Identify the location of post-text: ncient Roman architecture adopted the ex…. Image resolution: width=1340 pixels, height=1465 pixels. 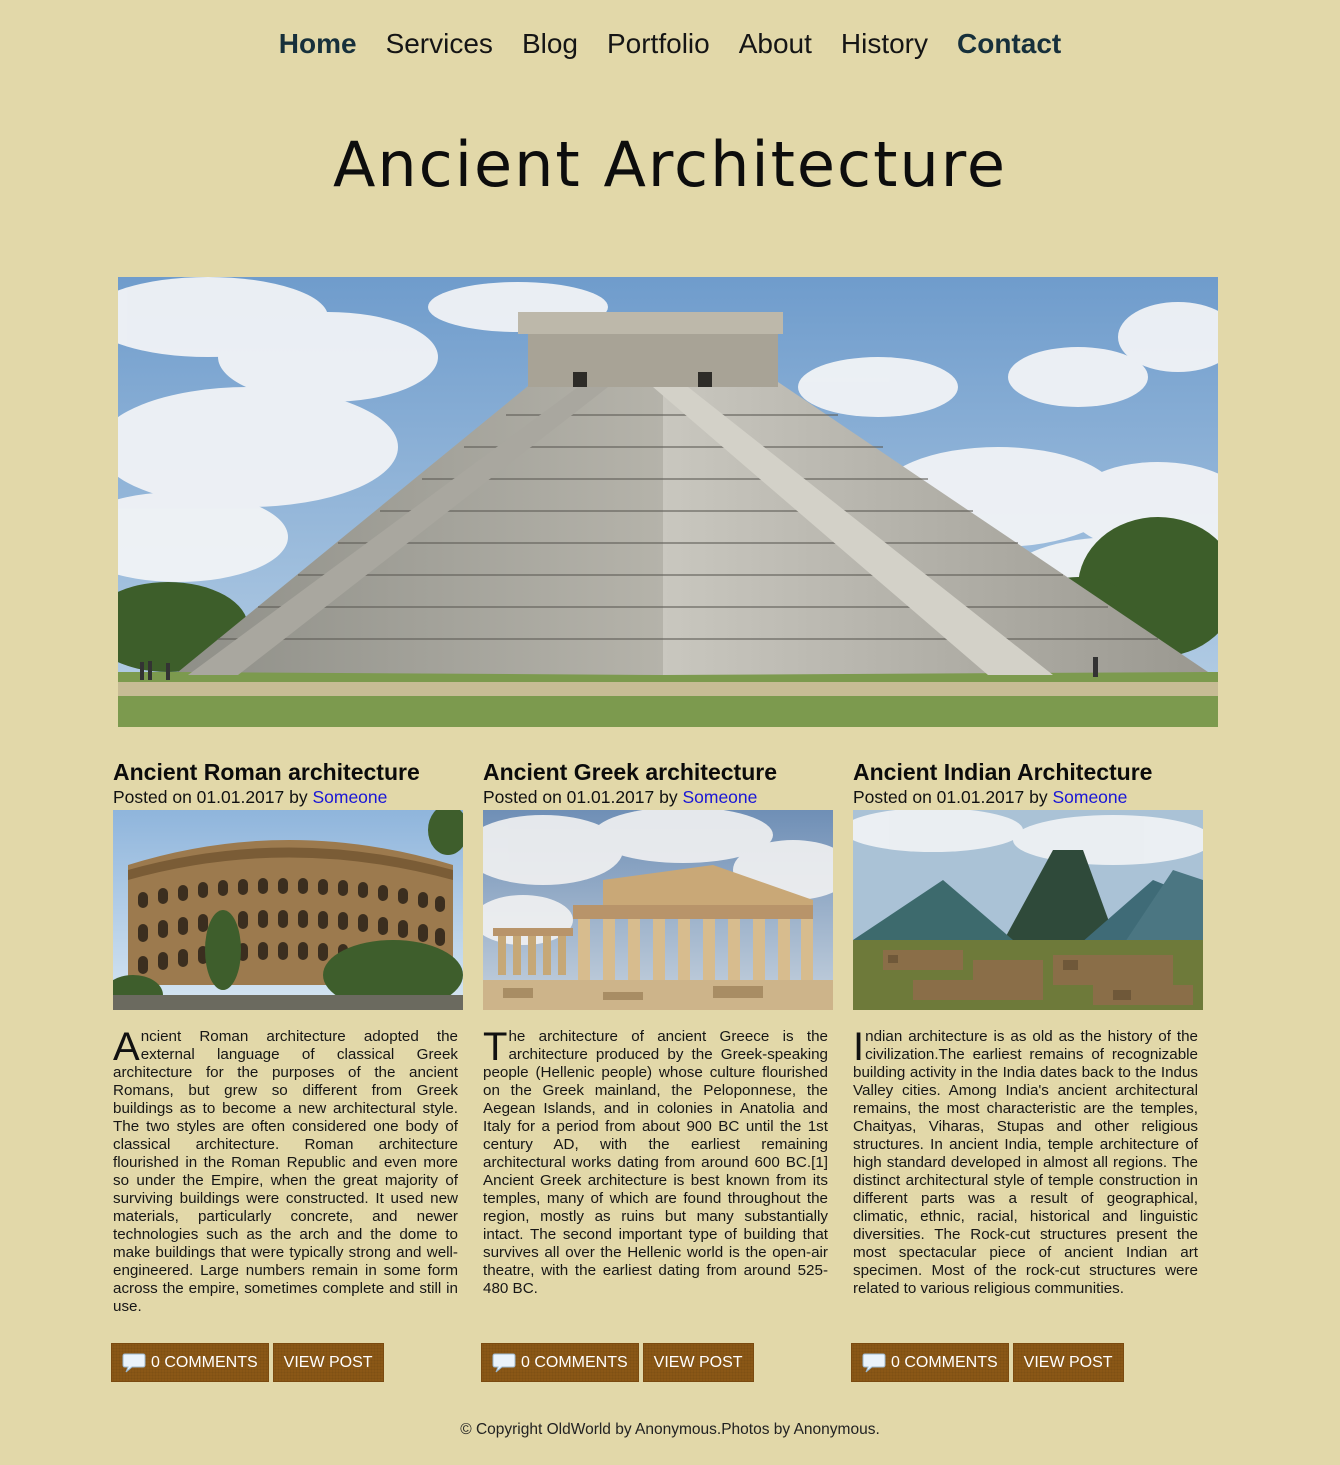
(285, 1171).